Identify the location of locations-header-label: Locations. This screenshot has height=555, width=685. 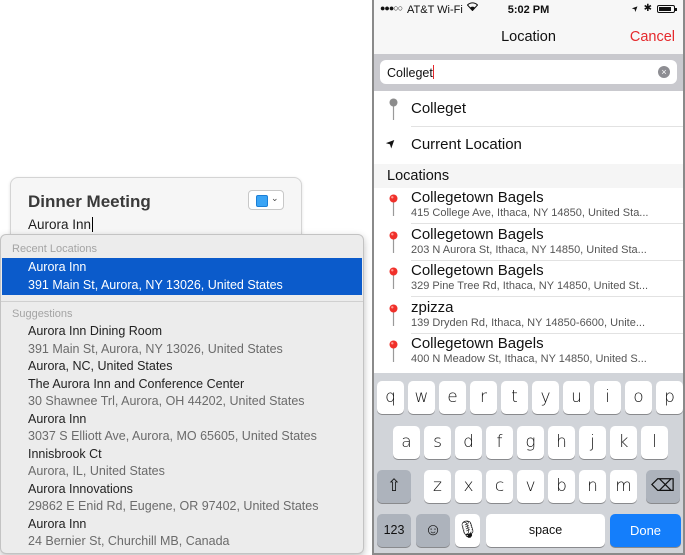
(418, 176).